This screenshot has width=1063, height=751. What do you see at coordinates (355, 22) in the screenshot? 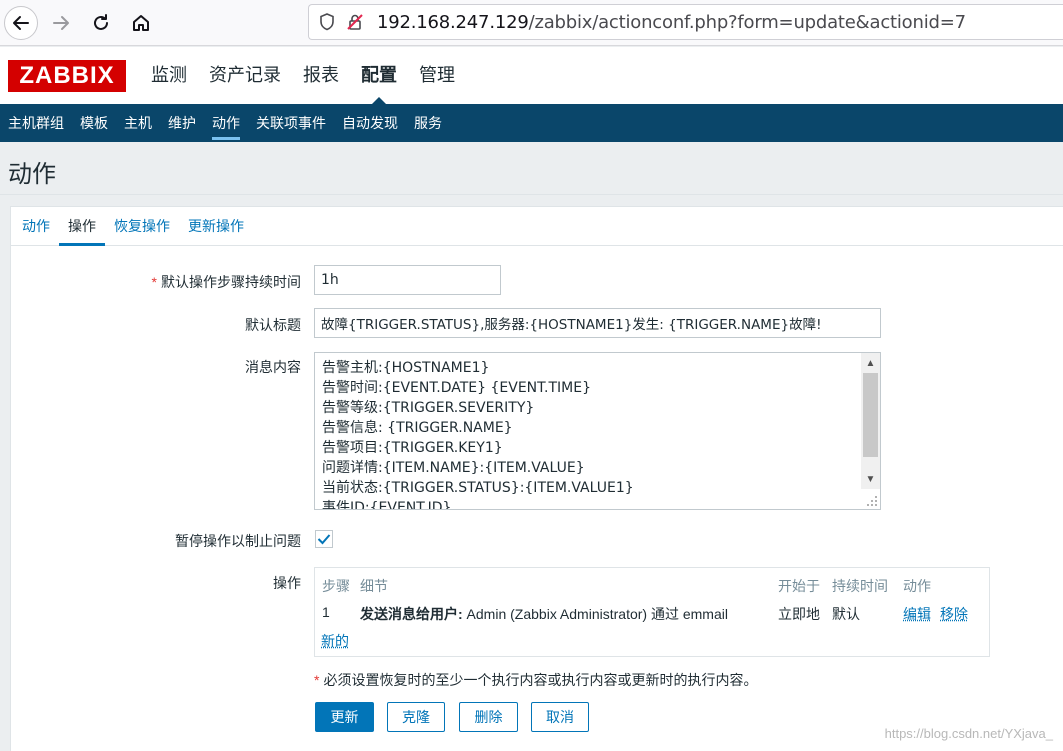
I see `insecure-lock-icon` at bounding box center [355, 22].